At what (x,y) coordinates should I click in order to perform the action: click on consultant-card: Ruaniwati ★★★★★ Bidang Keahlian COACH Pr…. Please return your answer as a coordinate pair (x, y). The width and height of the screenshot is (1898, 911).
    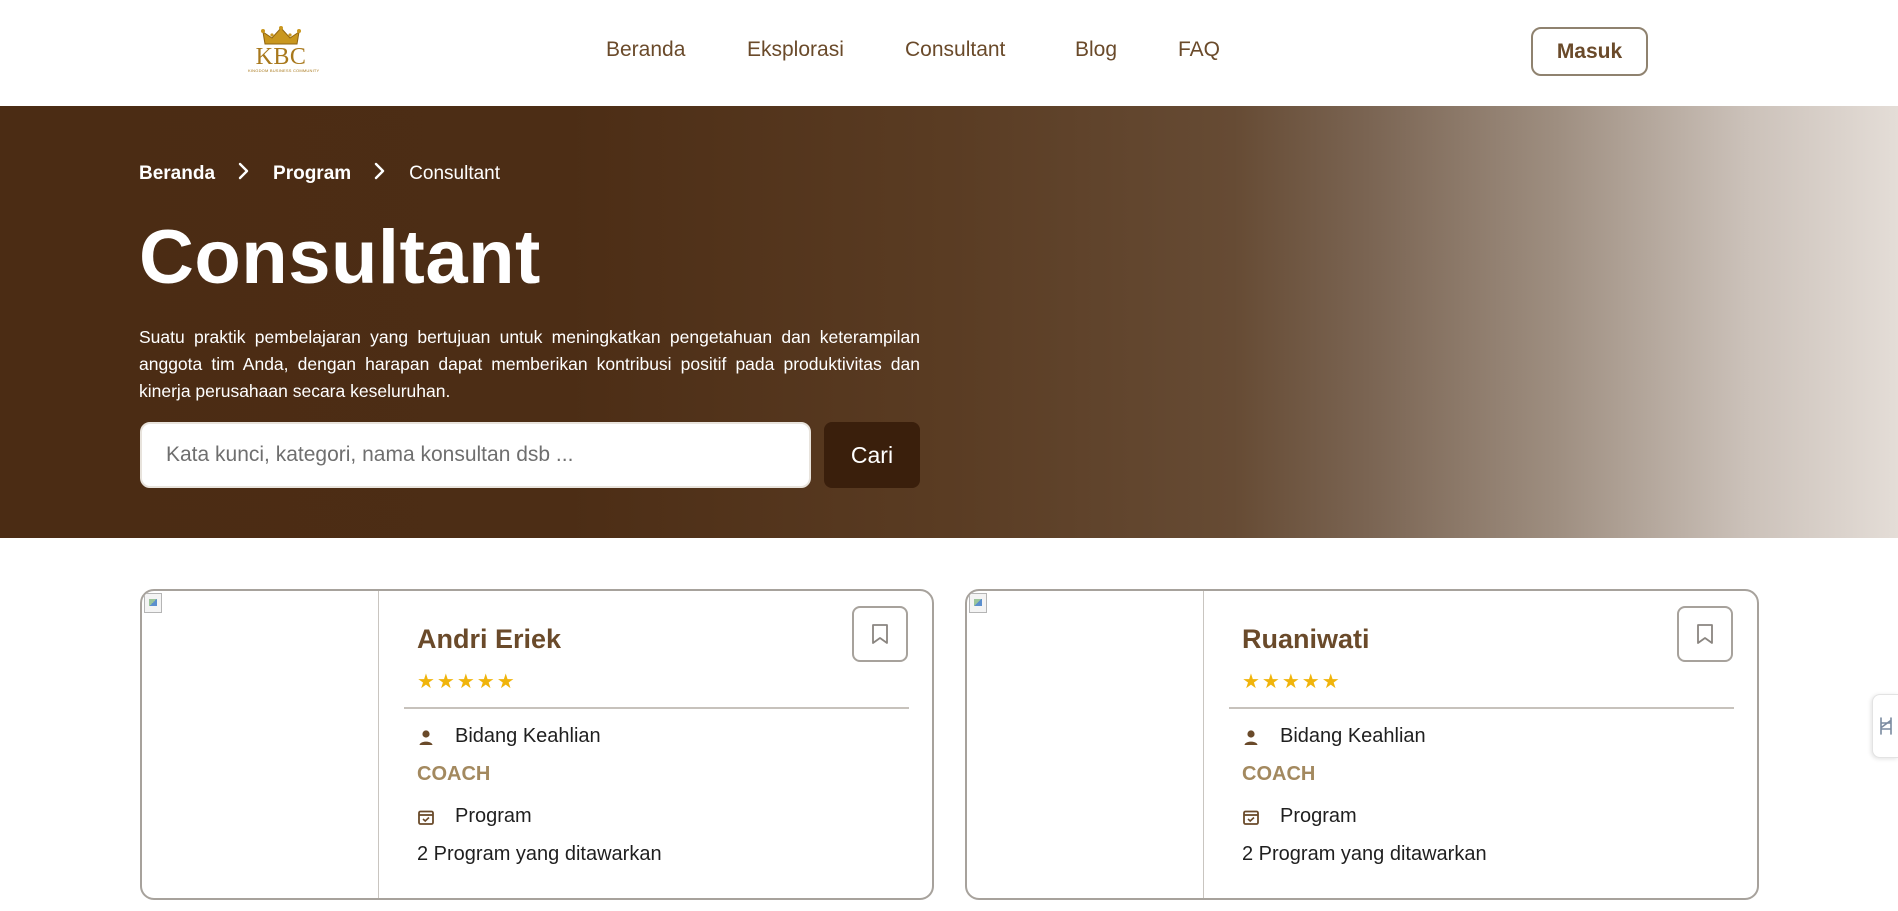
    Looking at the image, I should click on (1362, 744).